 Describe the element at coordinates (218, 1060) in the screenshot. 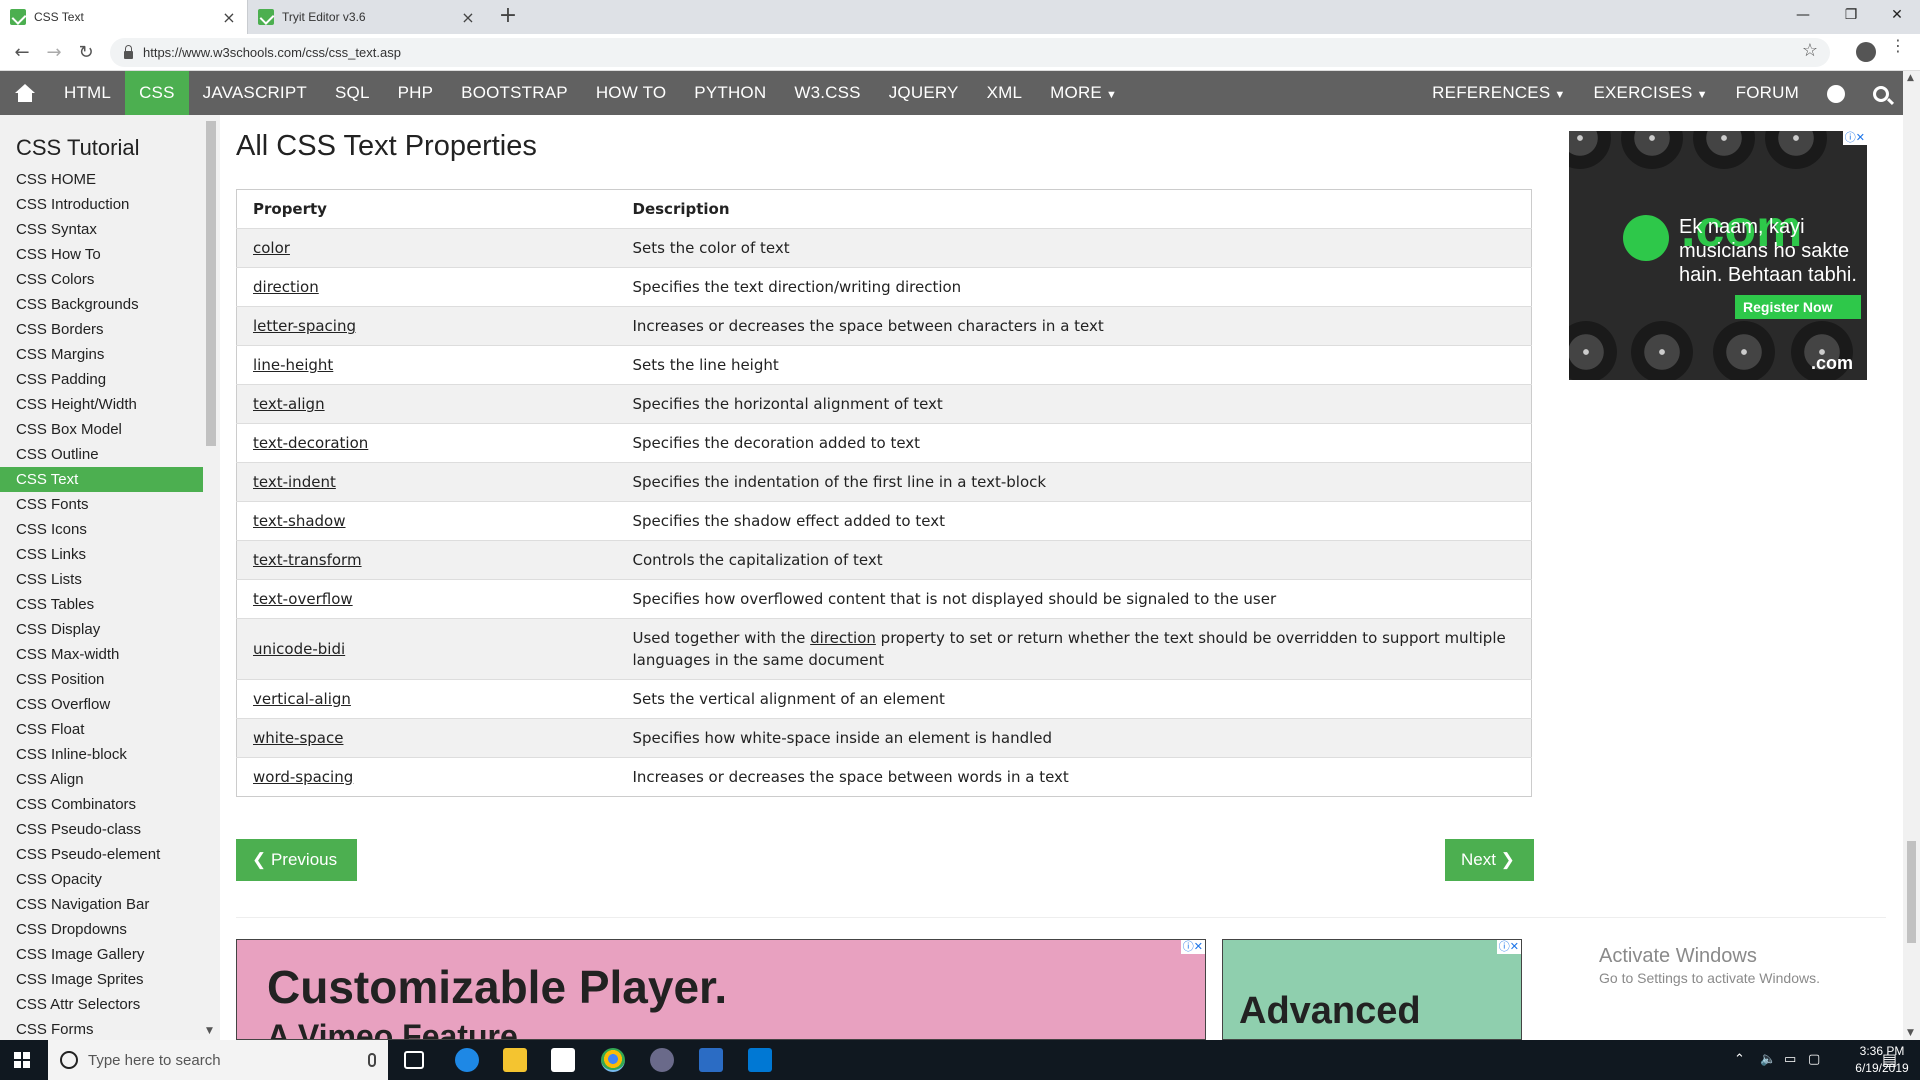

I see `taskbar-search-box: Type here to search` at that location.